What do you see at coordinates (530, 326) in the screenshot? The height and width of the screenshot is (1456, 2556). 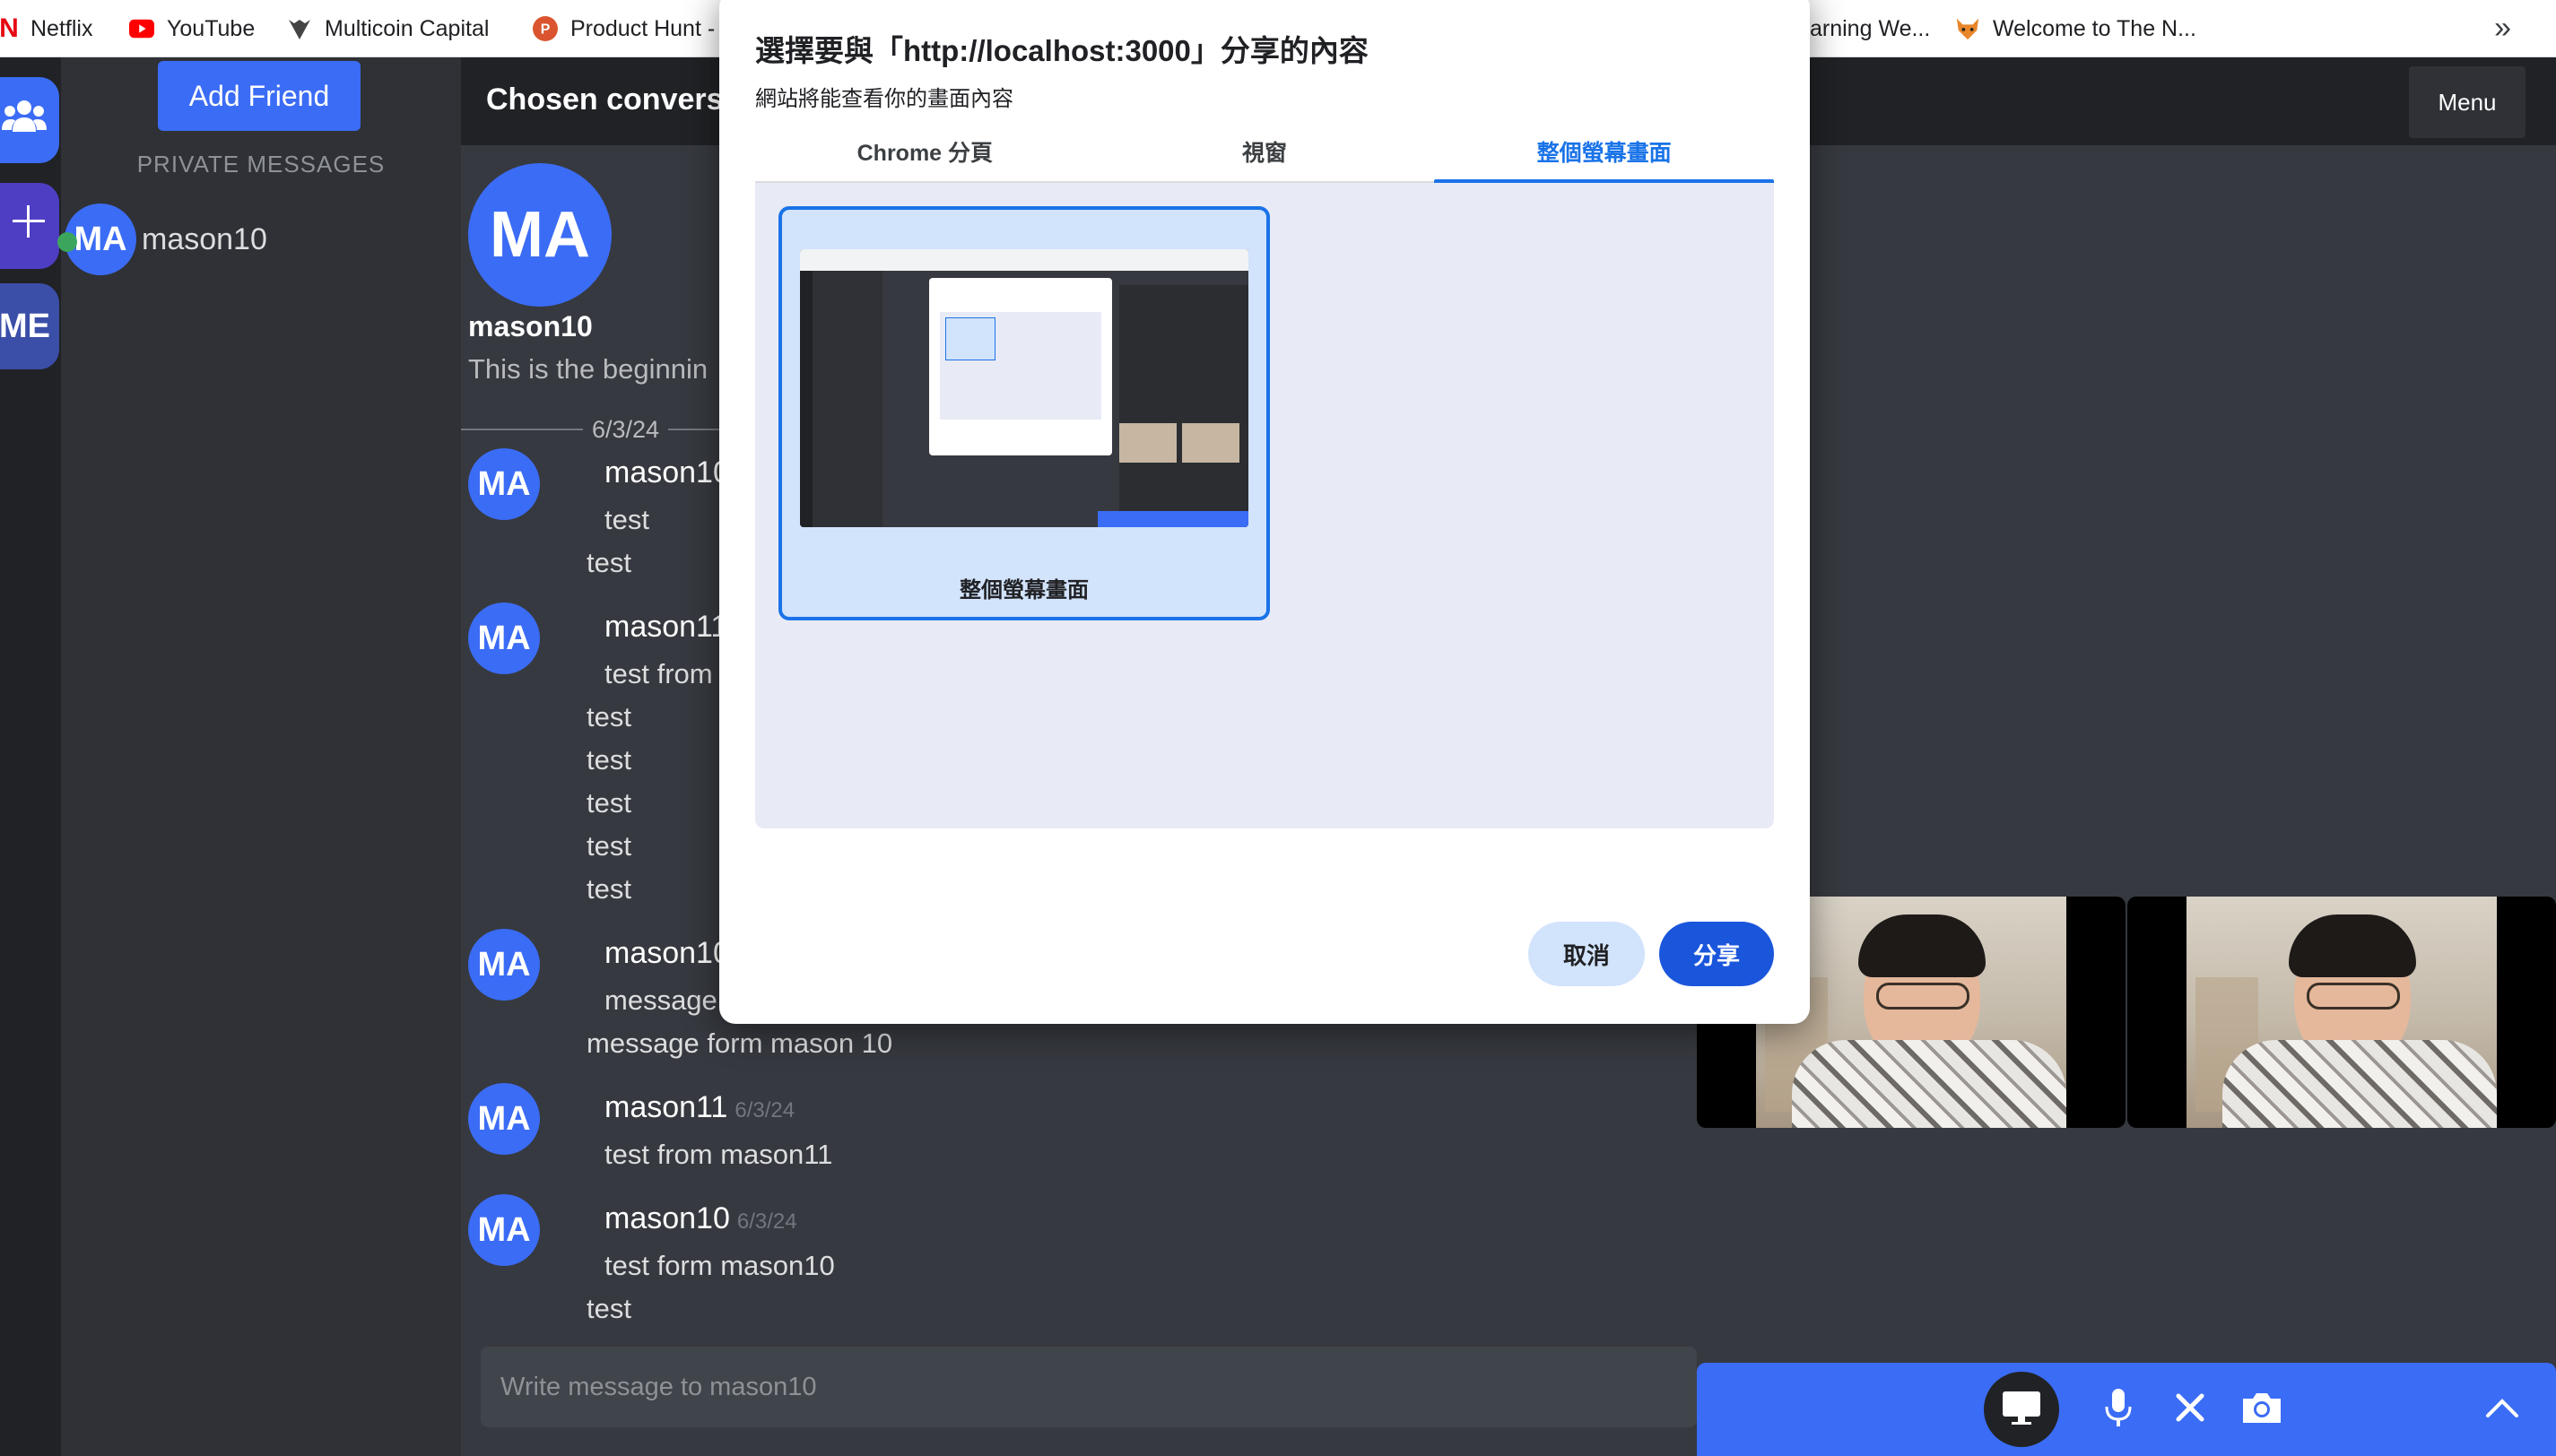 I see `intro-name: mason10` at bounding box center [530, 326].